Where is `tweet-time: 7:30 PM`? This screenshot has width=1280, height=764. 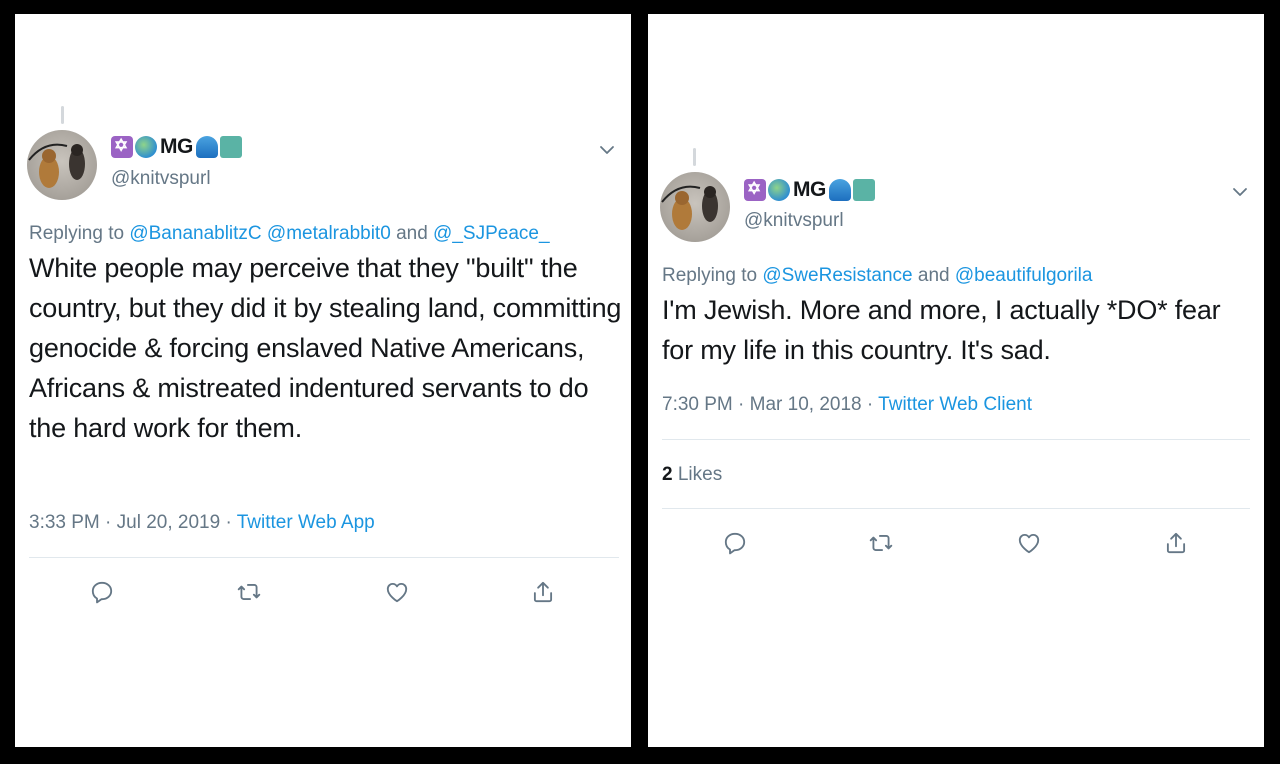 tweet-time: 7:30 PM is located at coordinates (697, 404).